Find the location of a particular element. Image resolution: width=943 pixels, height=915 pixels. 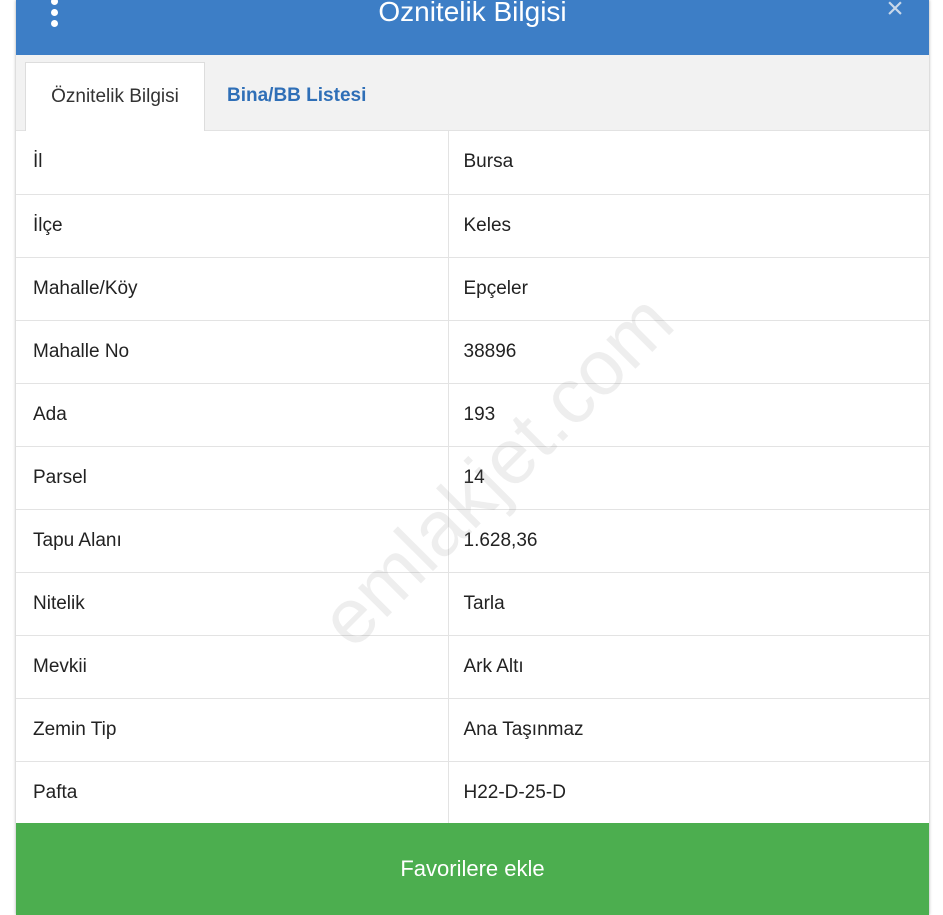

table-row: Mahalle/Köy Epçeler is located at coordinates (472, 289).